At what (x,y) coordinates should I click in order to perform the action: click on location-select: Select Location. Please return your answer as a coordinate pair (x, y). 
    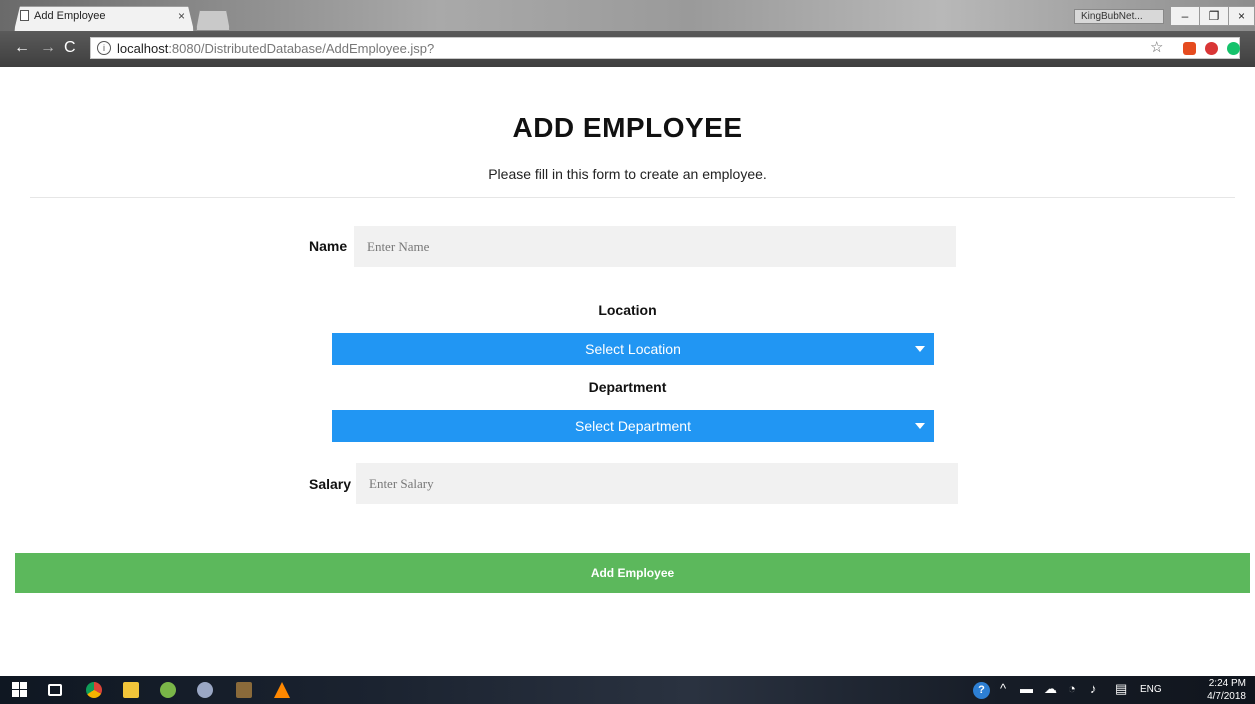
    Looking at the image, I should click on (633, 349).